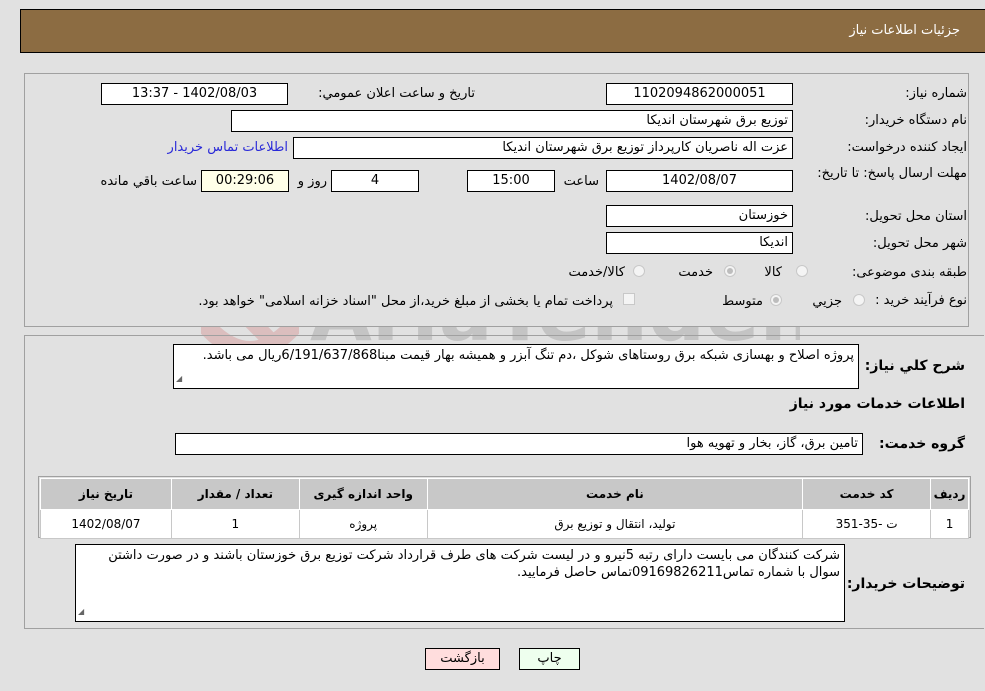 This screenshot has width=985, height=691. I want to click on cell-quantity: 1, so click(235, 524).